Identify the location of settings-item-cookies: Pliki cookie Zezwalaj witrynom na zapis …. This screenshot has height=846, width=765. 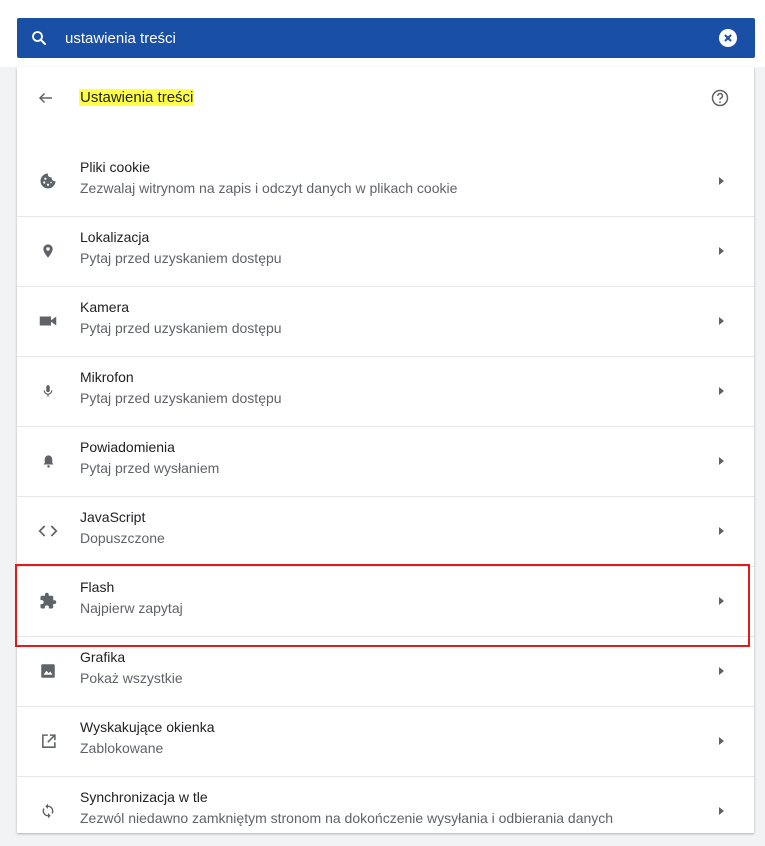
(385, 181).